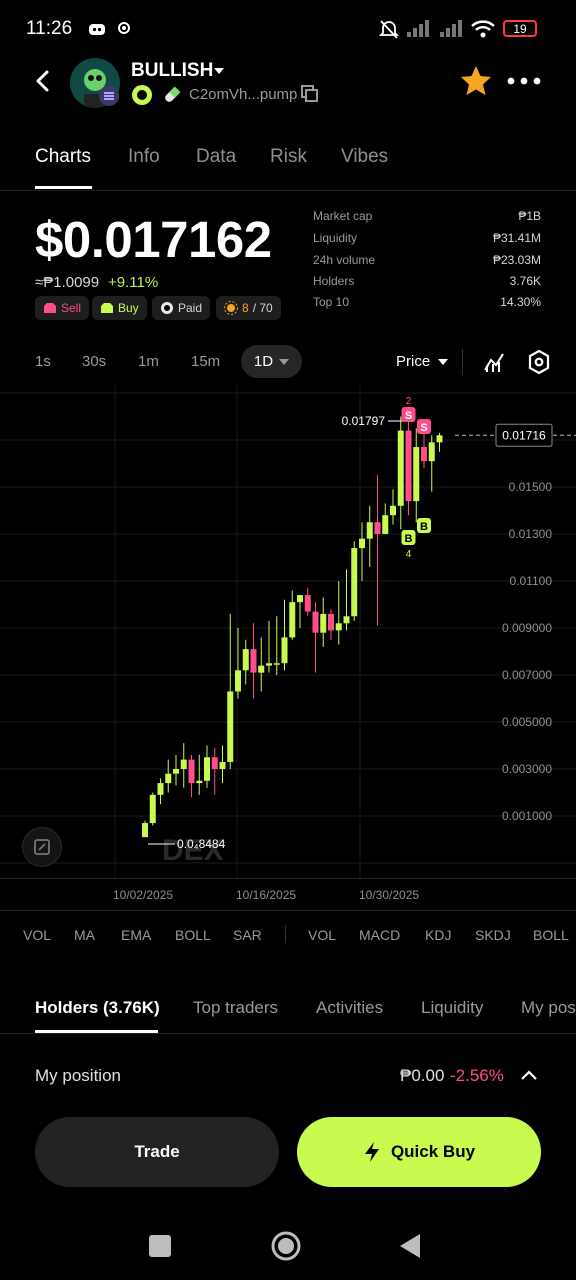  What do you see at coordinates (42, 847) in the screenshot?
I see `chart-fullscreen-button` at bounding box center [42, 847].